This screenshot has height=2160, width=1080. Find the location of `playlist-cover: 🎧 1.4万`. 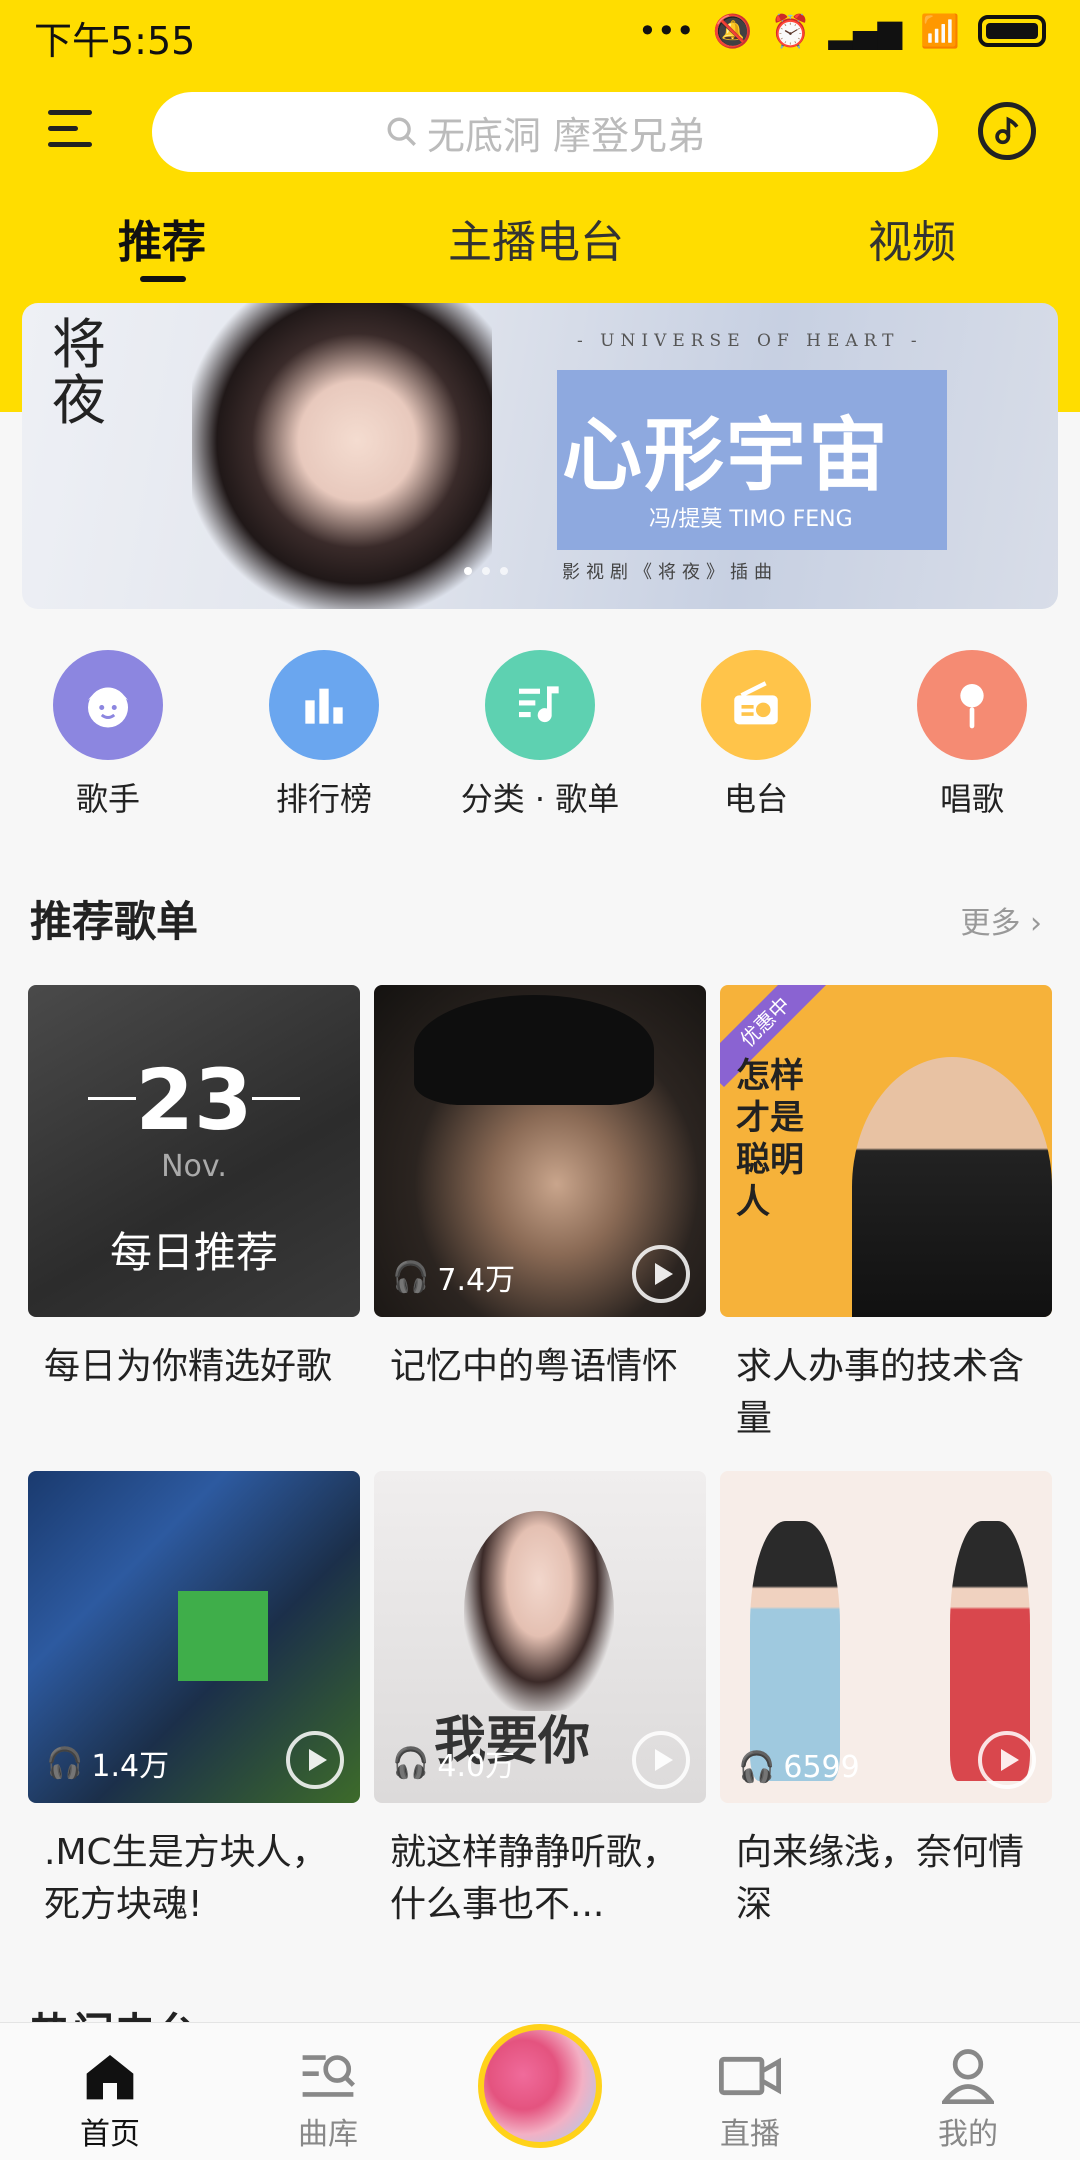

playlist-cover: 🎧 1.4万 is located at coordinates (194, 1637).